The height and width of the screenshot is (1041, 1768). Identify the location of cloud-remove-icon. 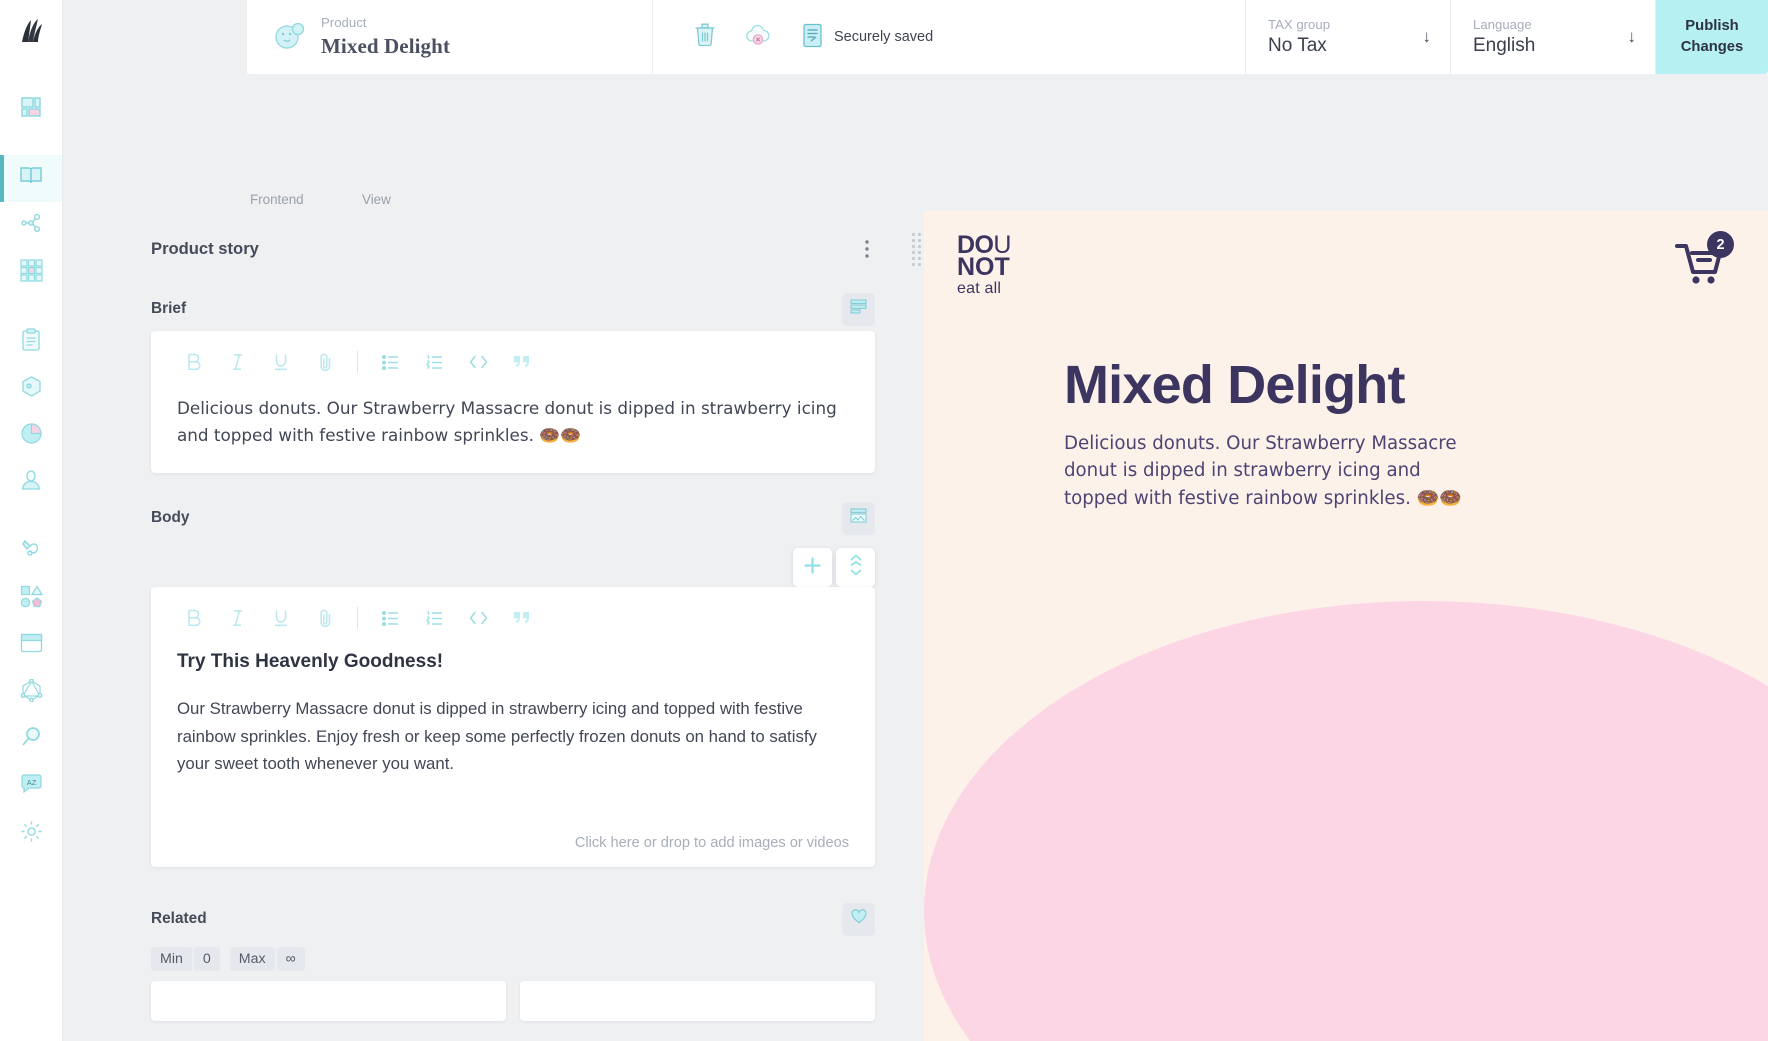
(758, 37).